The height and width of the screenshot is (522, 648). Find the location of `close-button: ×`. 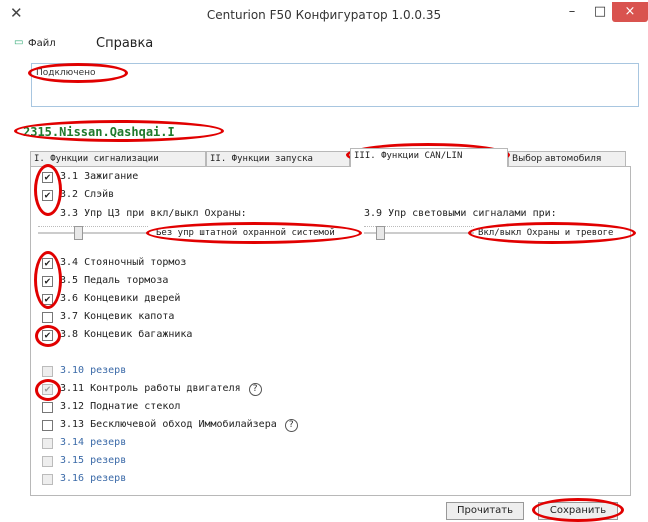

close-button: × is located at coordinates (630, 12).